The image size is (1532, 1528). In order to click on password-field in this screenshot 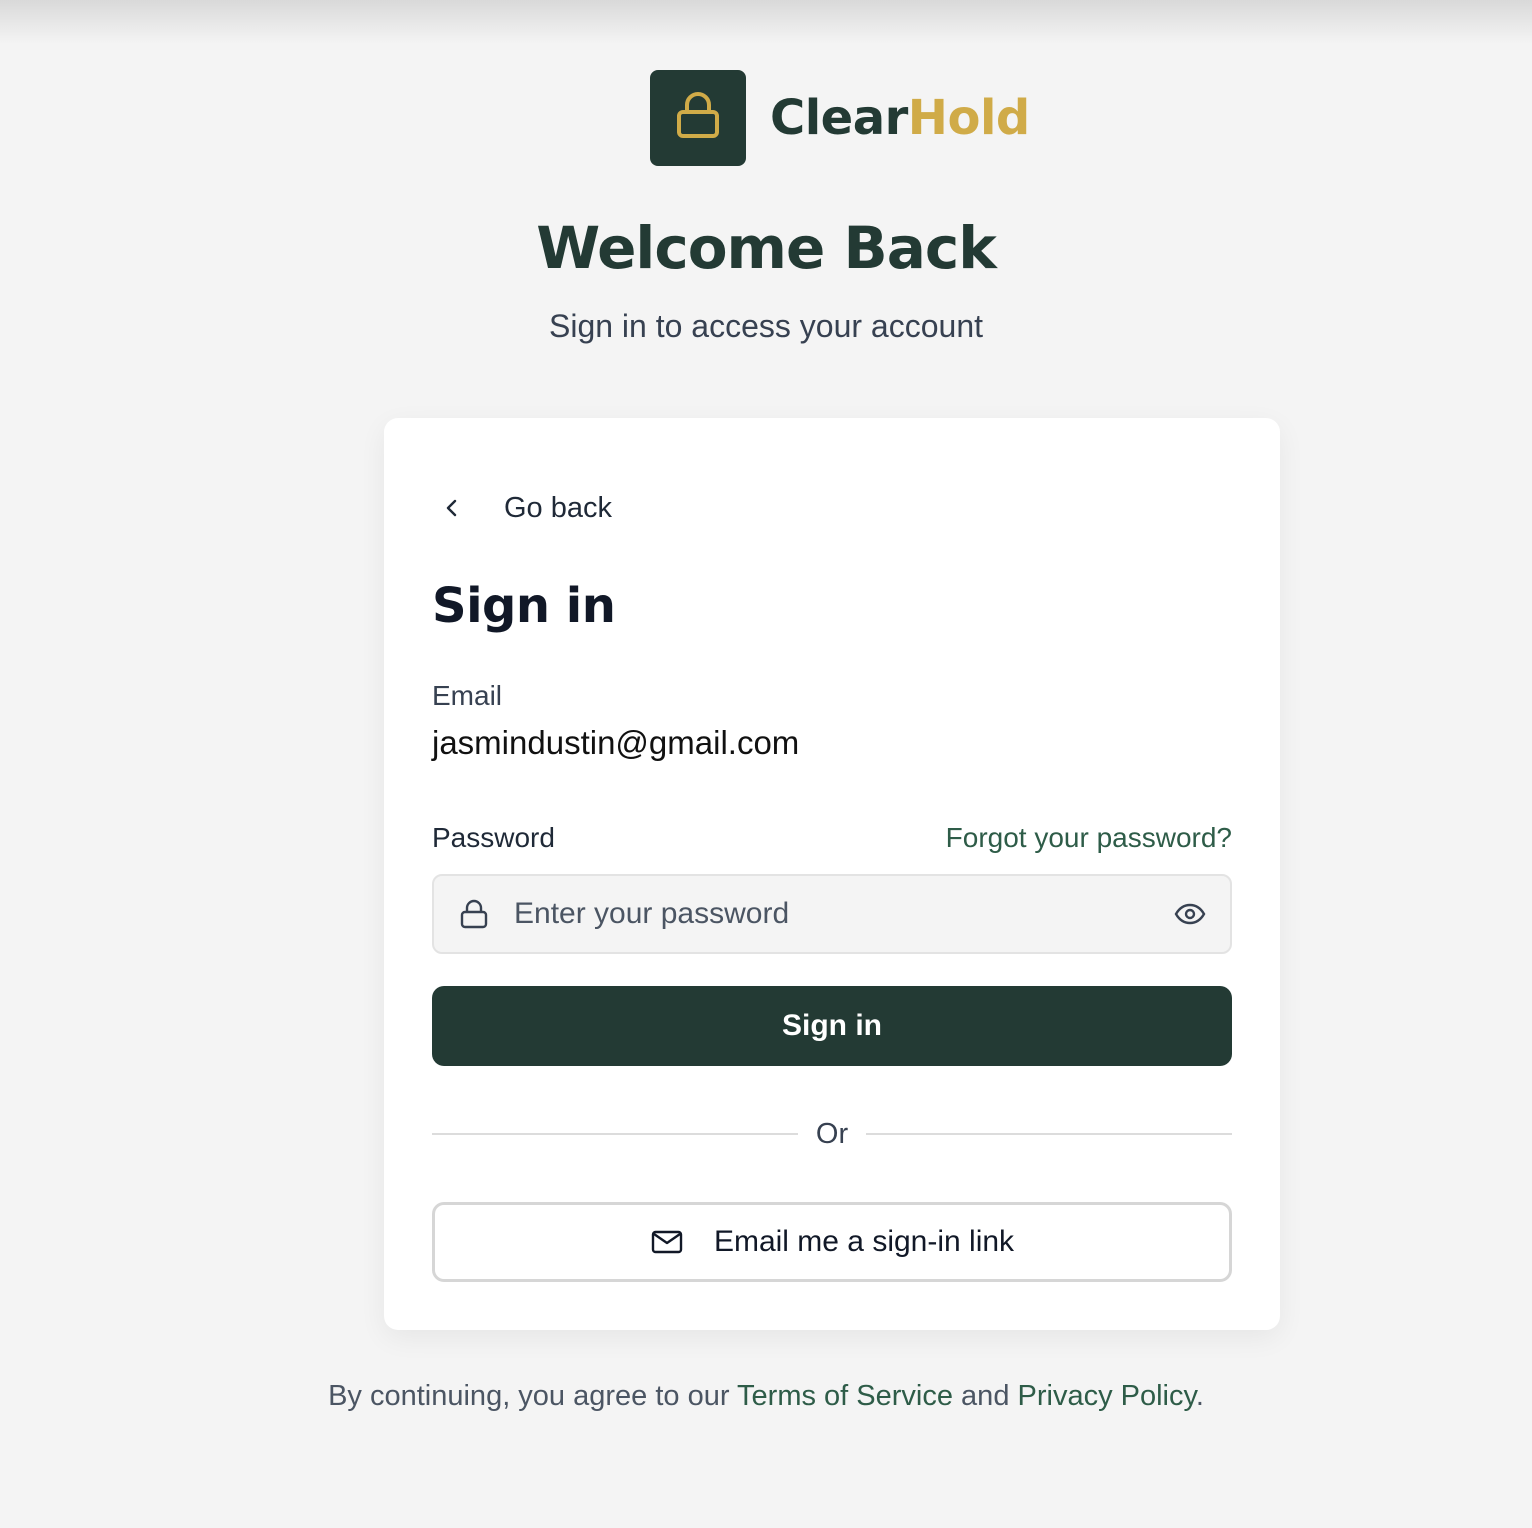, I will do `click(832, 914)`.